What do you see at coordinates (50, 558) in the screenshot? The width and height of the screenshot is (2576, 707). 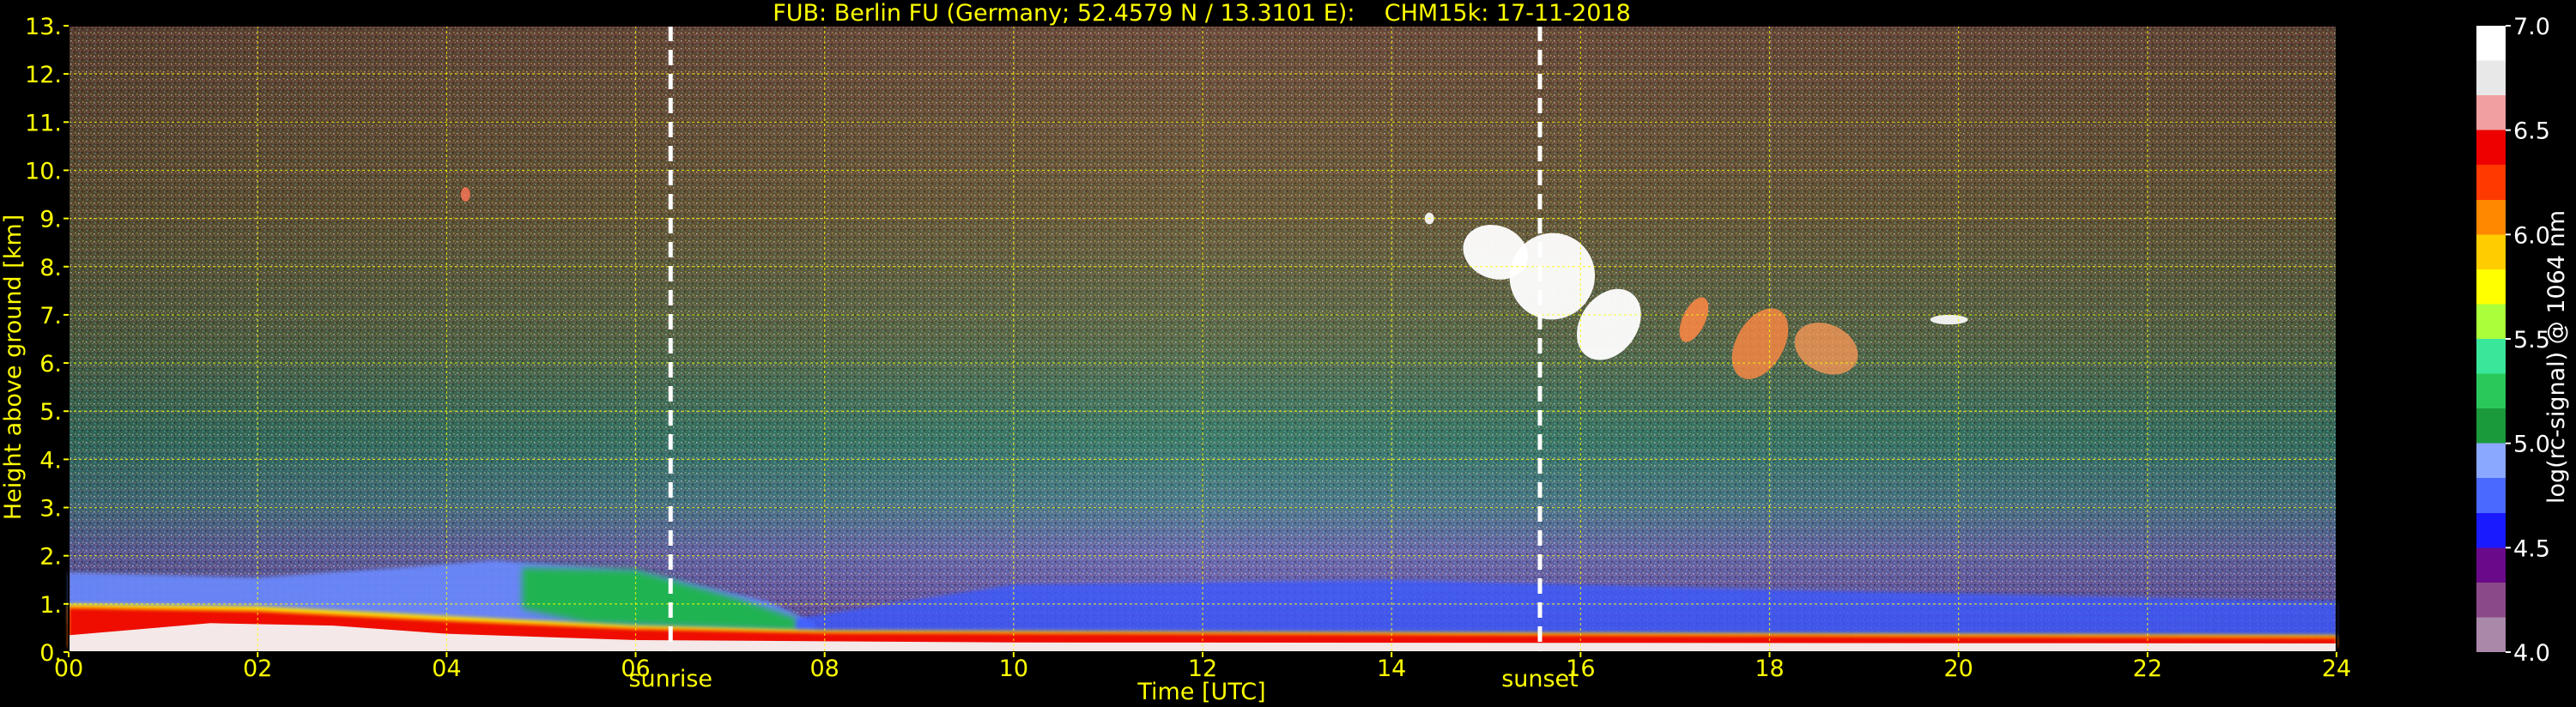 I see `y-tick-label: 2.` at bounding box center [50, 558].